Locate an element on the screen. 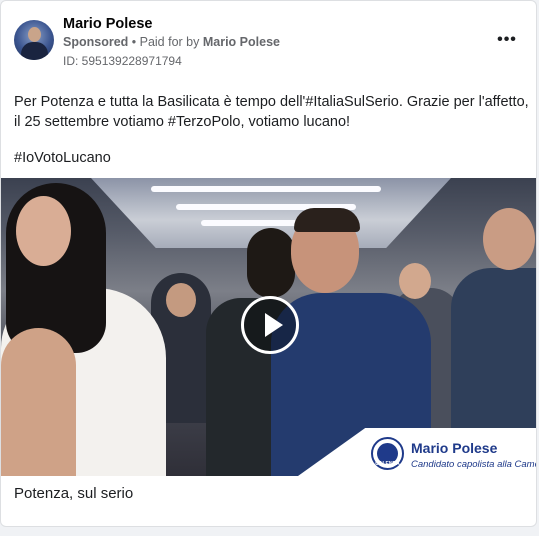 This screenshot has width=539, height=536. ad-id: ID: 595139228971794 is located at coordinates (122, 61).